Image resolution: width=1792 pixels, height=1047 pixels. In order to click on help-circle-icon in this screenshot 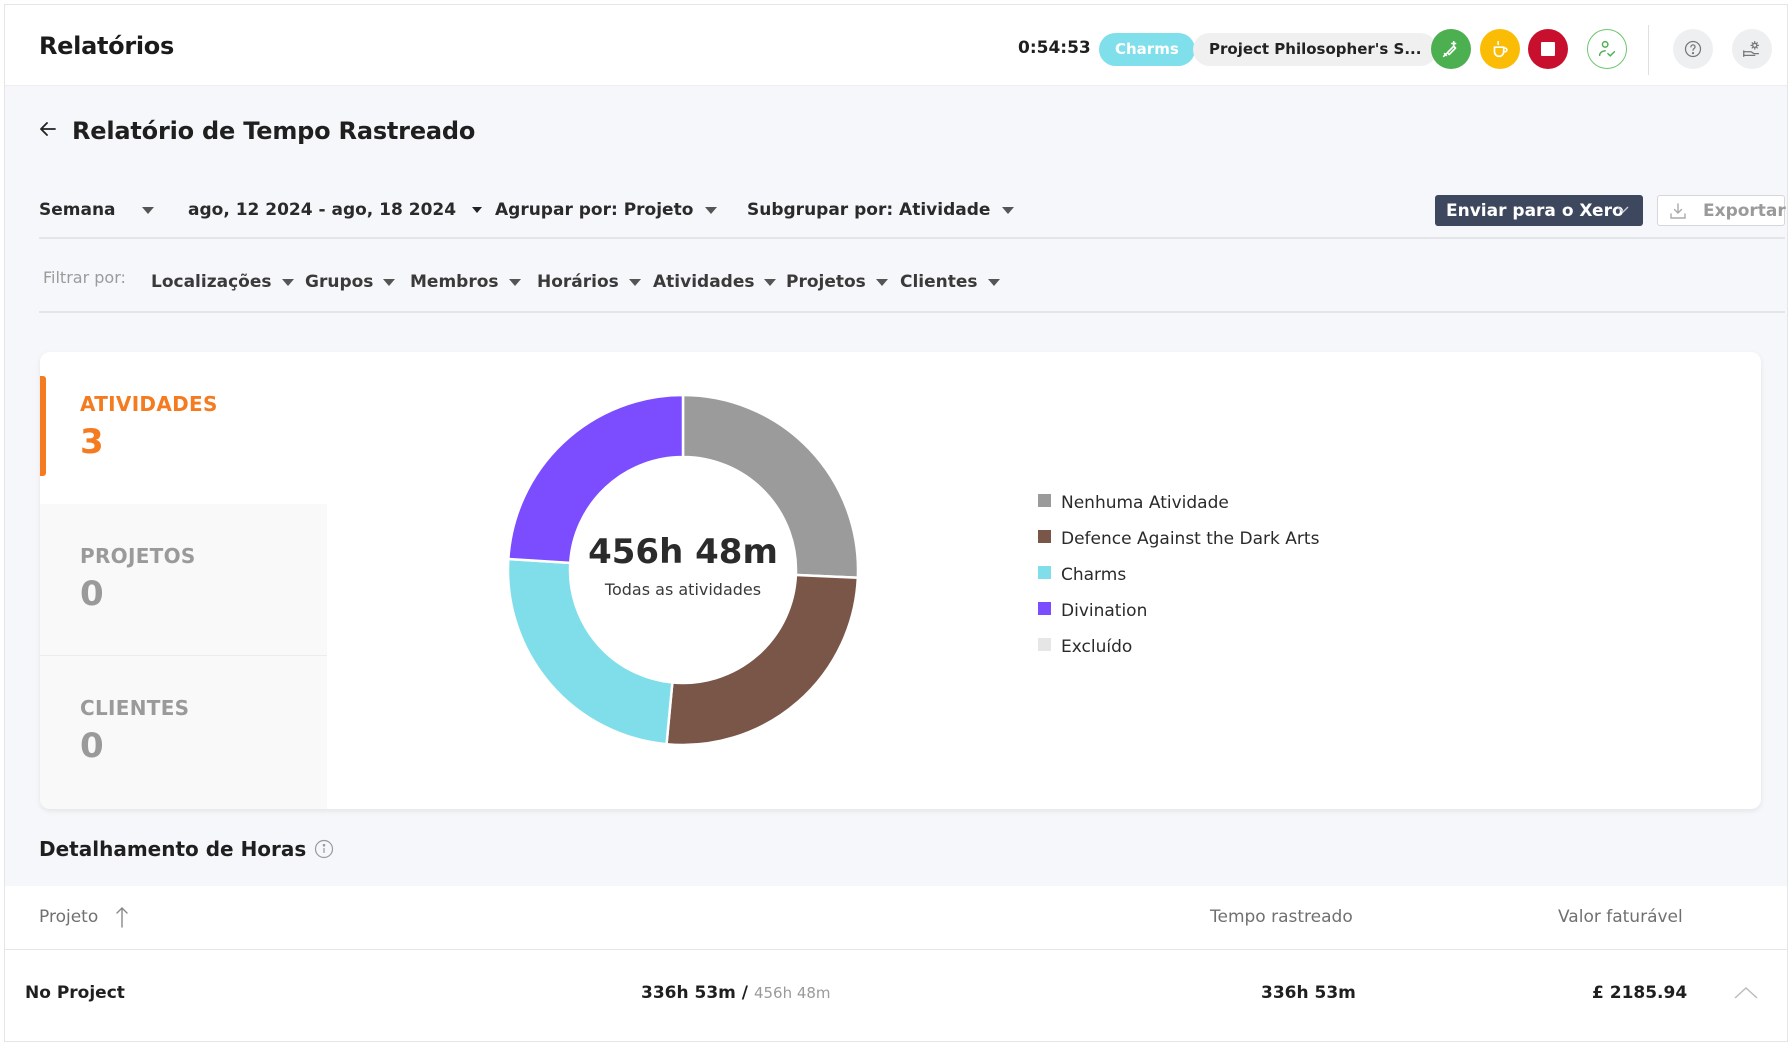, I will do `click(1693, 49)`.